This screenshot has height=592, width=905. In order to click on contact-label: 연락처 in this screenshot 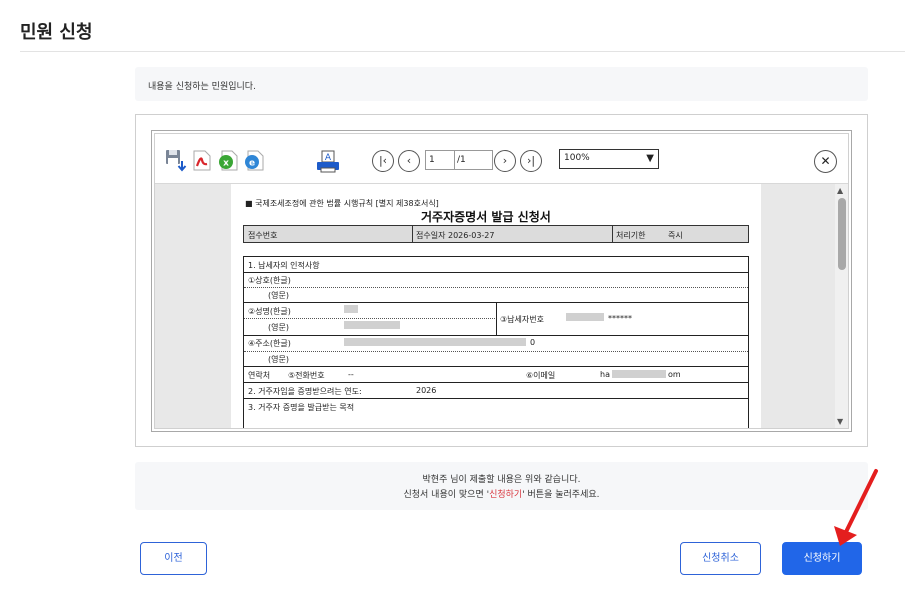, I will do `click(259, 375)`.